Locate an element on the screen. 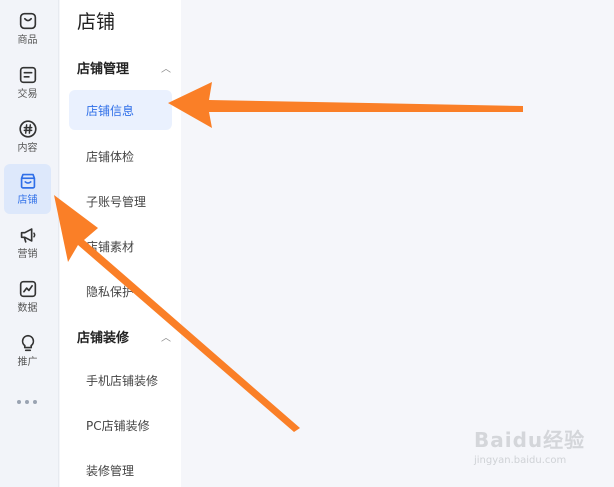  rail-item-marketing: 营销 is located at coordinates (27, 243).